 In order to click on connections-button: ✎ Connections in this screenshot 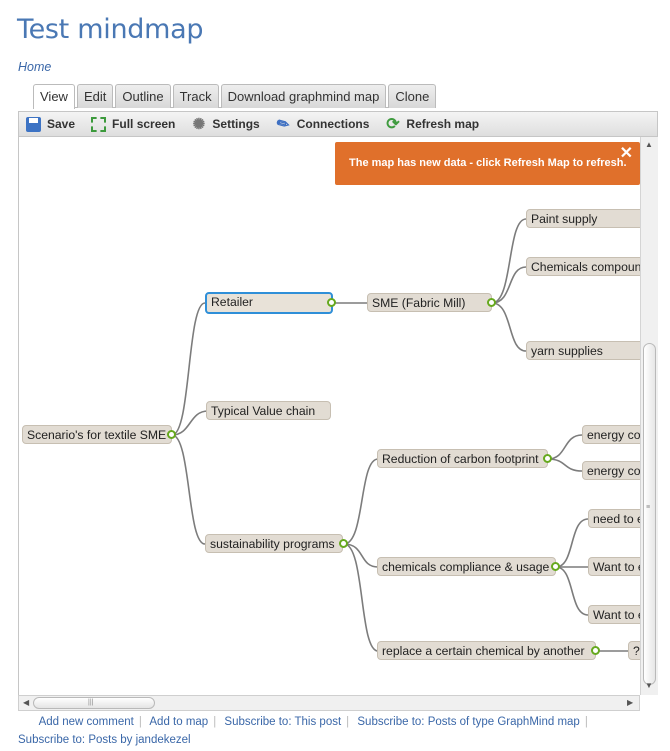, I will do `click(321, 124)`.